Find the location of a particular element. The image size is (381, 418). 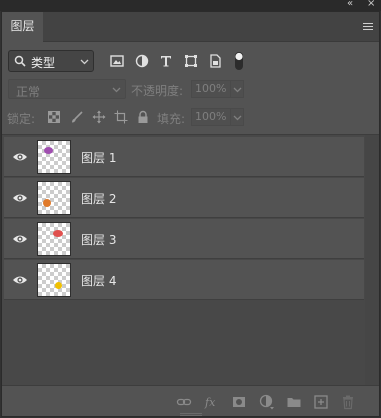

layer-row: 图层 1 is located at coordinates (184, 157).